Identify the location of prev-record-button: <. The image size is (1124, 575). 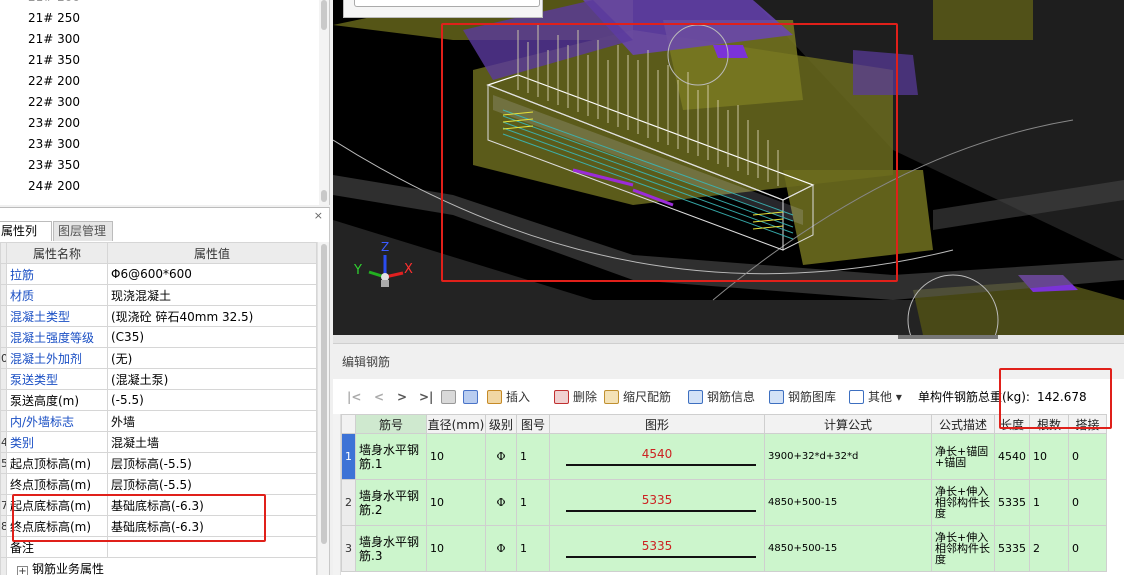
(379, 397).